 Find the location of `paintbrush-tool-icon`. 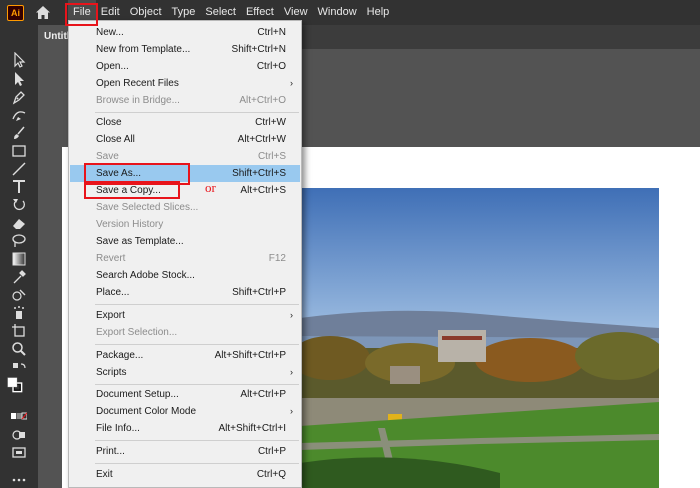

paintbrush-tool-icon is located at coordinates (19, 133).